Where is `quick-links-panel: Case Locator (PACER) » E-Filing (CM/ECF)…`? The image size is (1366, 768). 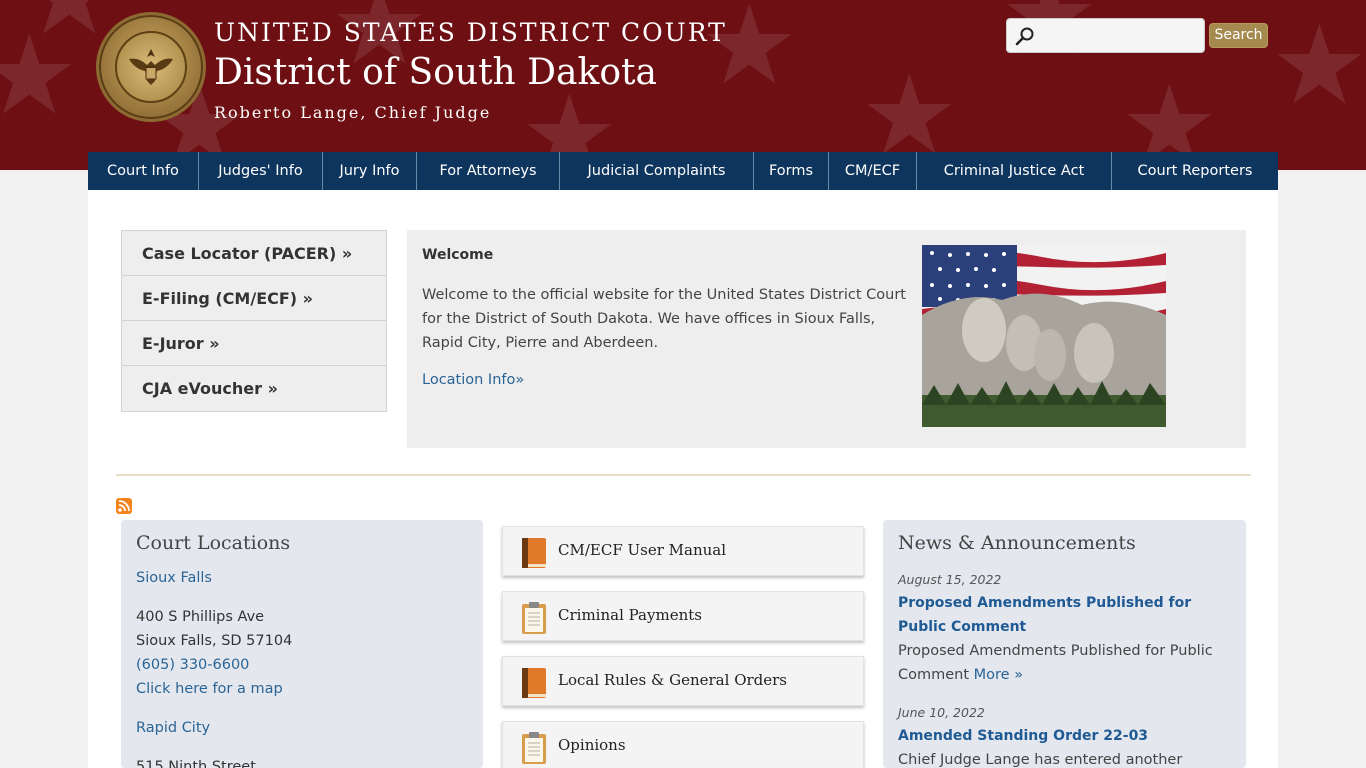 quick-links-panel: Case Locator (PACER) » E-Filing (CM/ECF)… is located at coordinates (254, 321).